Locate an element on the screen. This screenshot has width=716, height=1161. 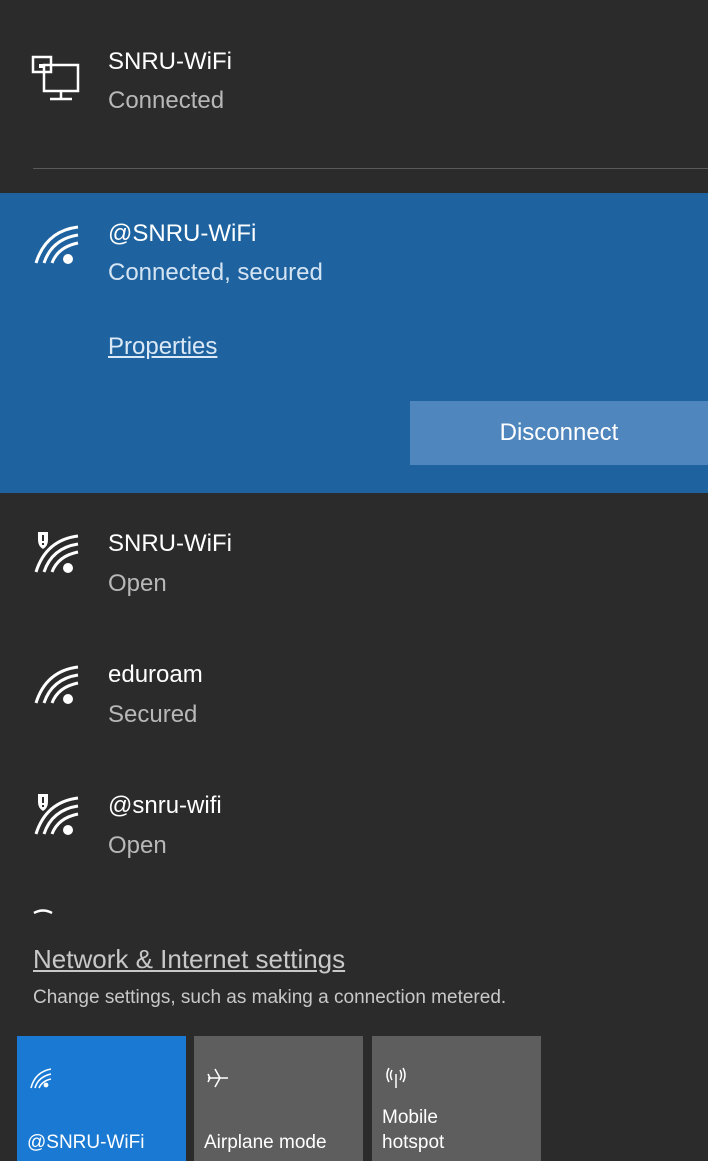
network-name: @SNRU-WiFi is located at coordinates (182, 233).